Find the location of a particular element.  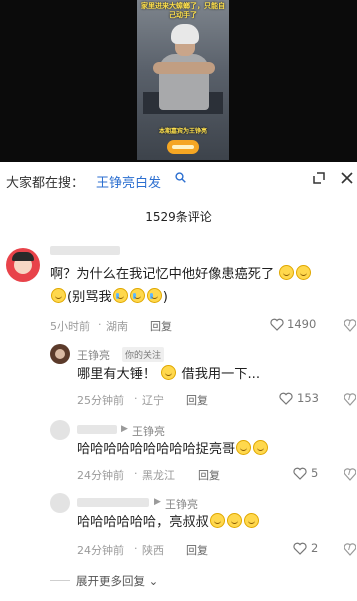

reply-text: 哈哈哈哈哈哈，亮叔叔 is located at coordinates (168, 523).